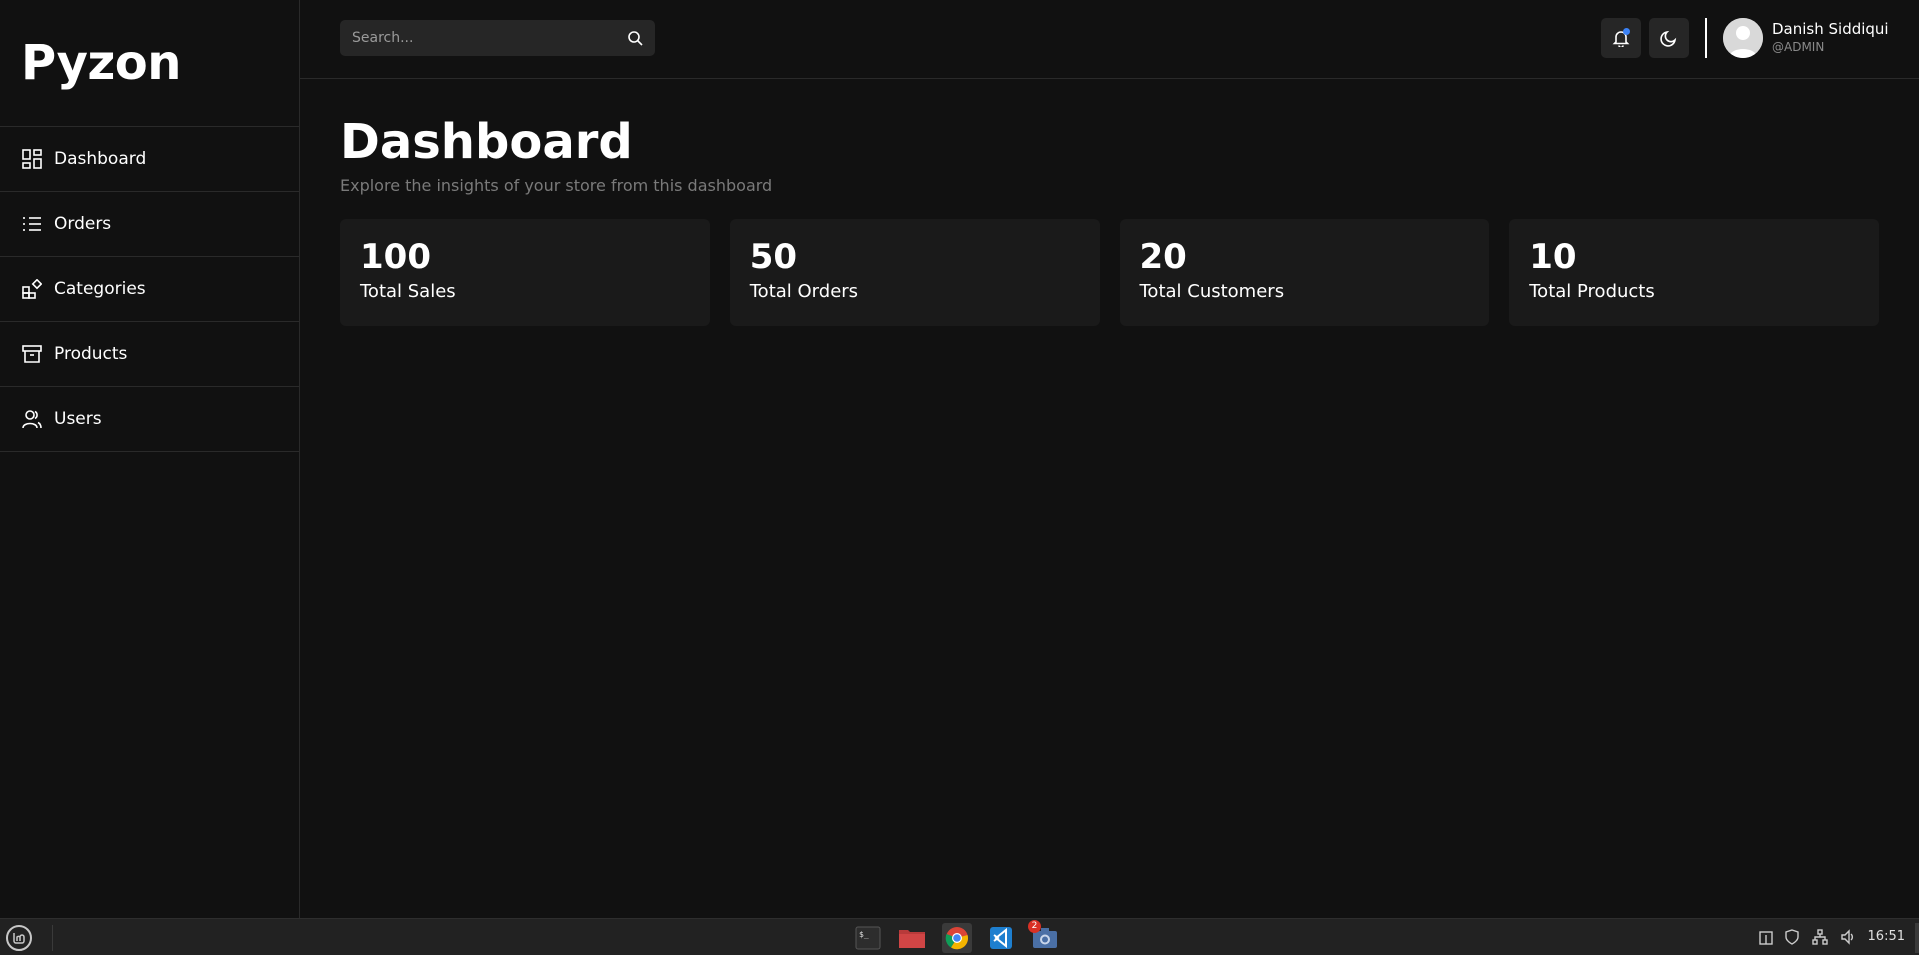  I want to click on page-title: Dashboard, so click(486, 142).